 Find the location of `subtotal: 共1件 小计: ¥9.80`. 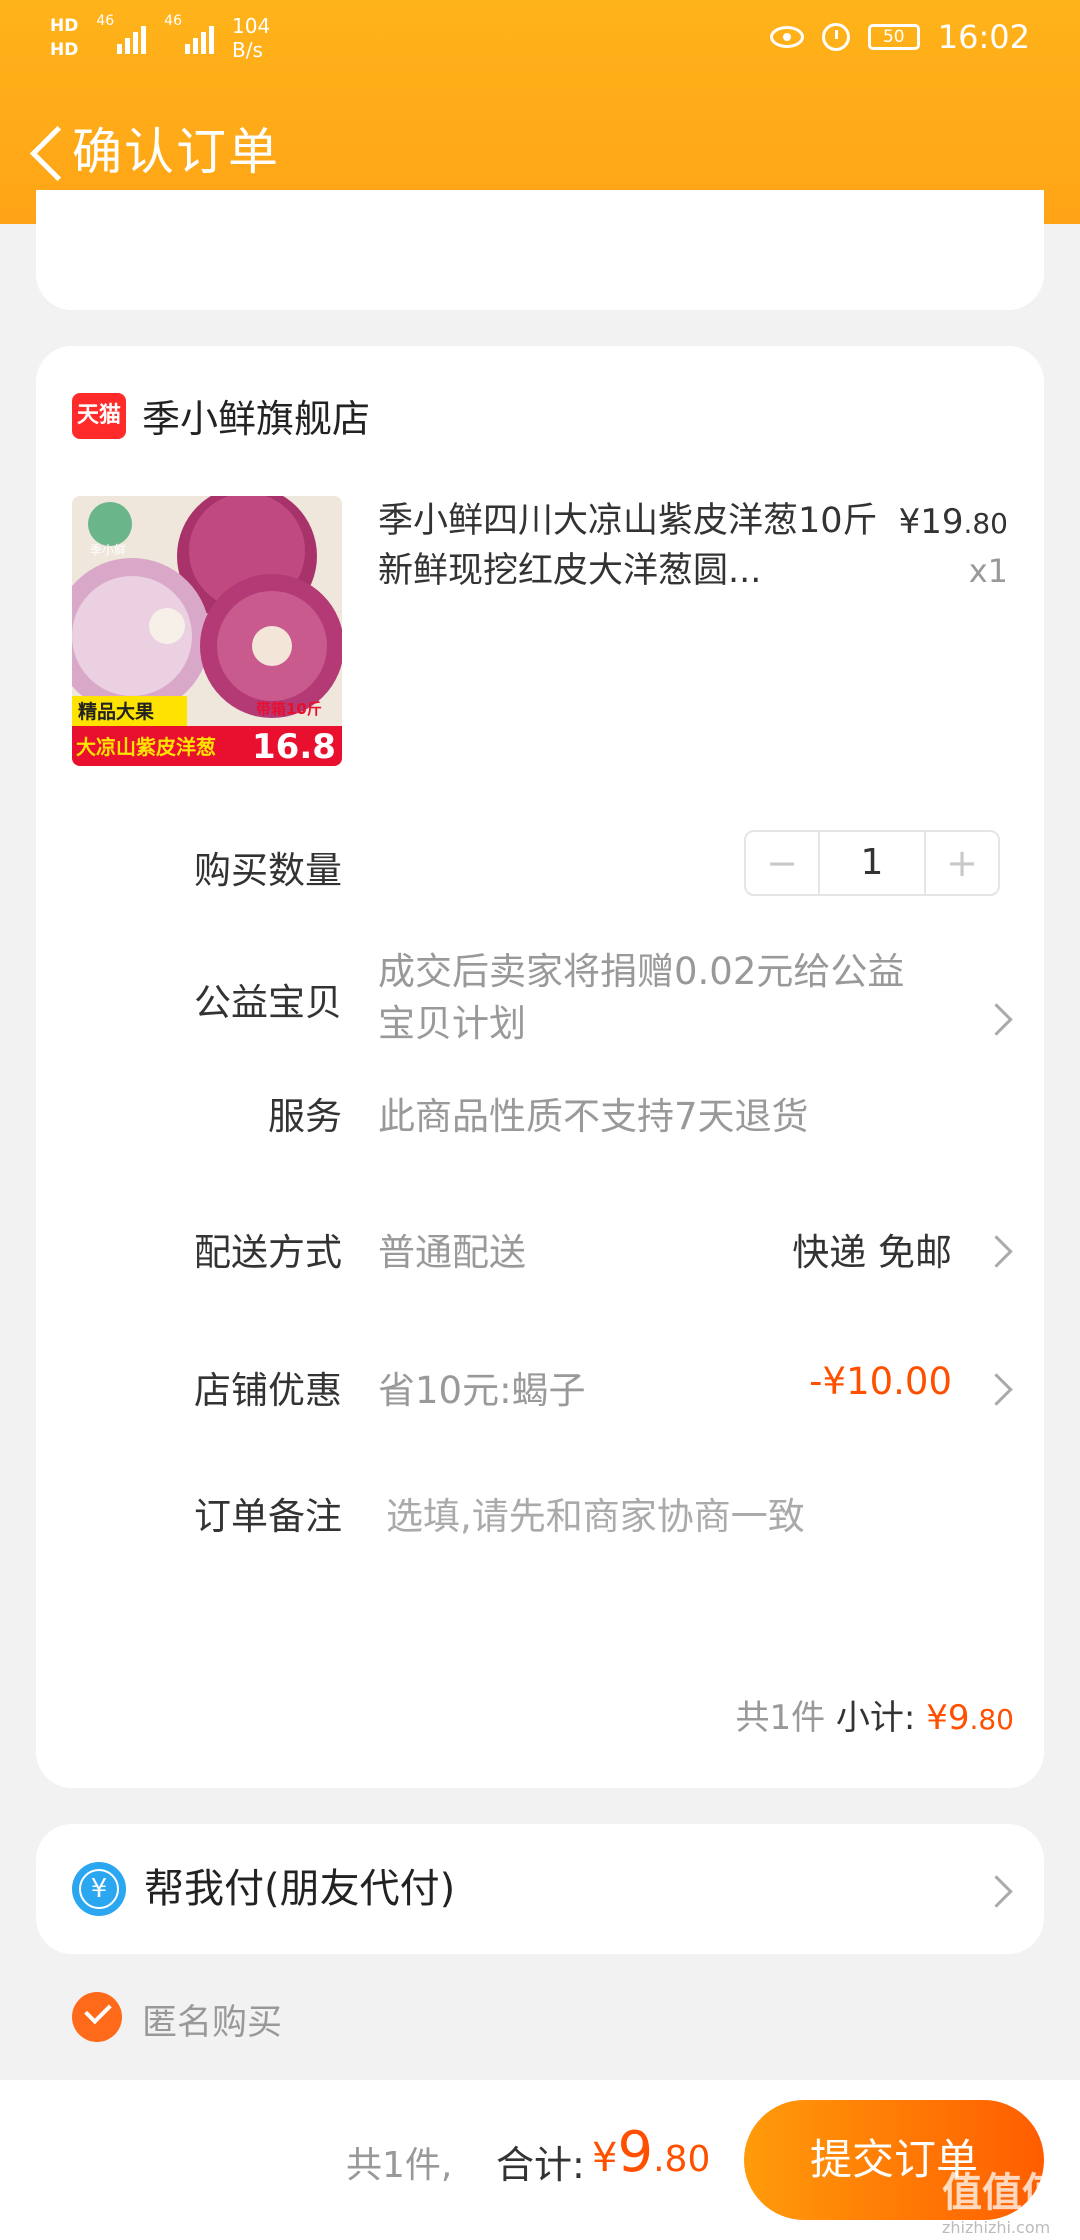

subtotal: 共1件 小计: ¥9.80 is located at coordinates (874, 1714).